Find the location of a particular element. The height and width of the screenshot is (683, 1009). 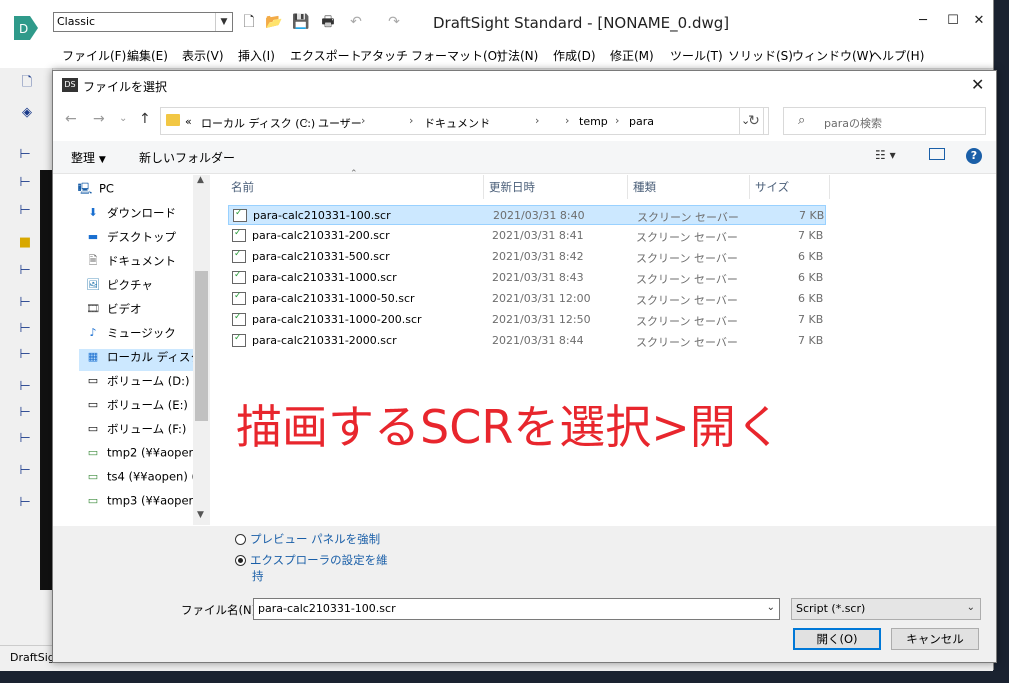

menu-tools: ツール(T) is located at coordinates (696, 55).